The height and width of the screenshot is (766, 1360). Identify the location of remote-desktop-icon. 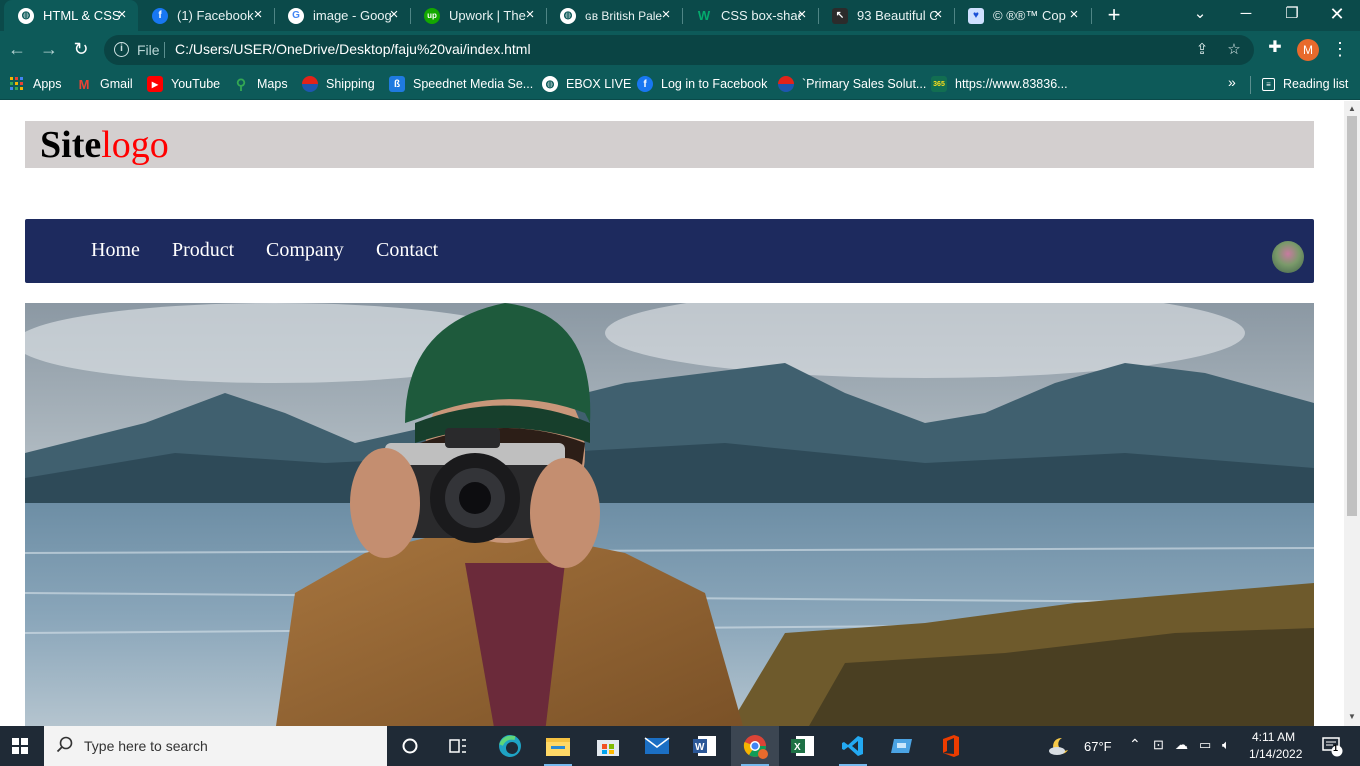
(902, 746).